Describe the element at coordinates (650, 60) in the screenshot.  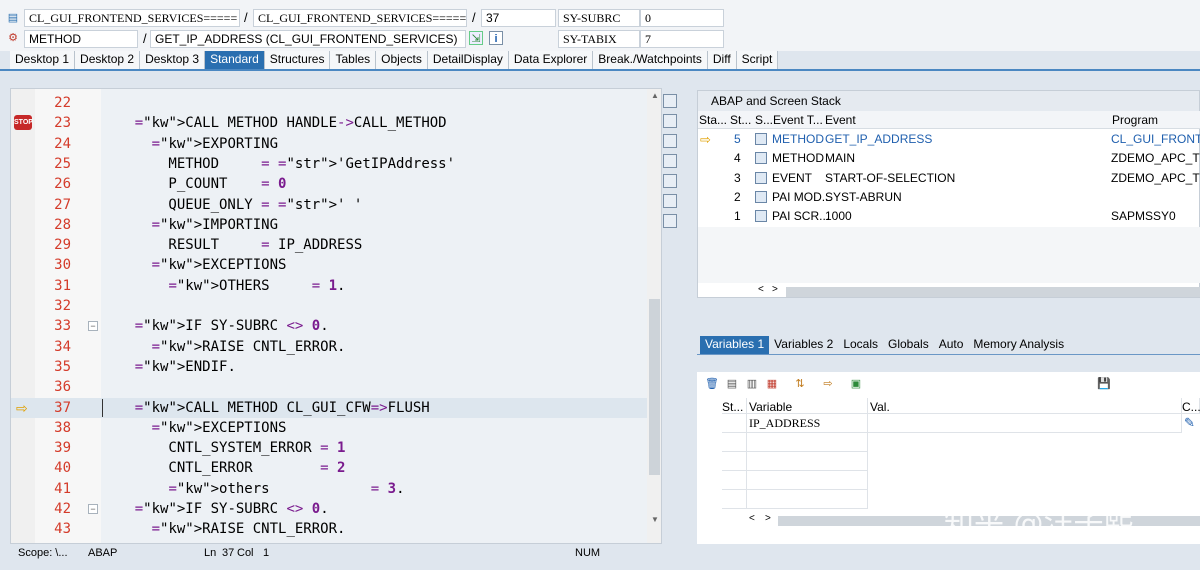
I see `tab-break-watchpoints: Break./Watchpoints` at that location.